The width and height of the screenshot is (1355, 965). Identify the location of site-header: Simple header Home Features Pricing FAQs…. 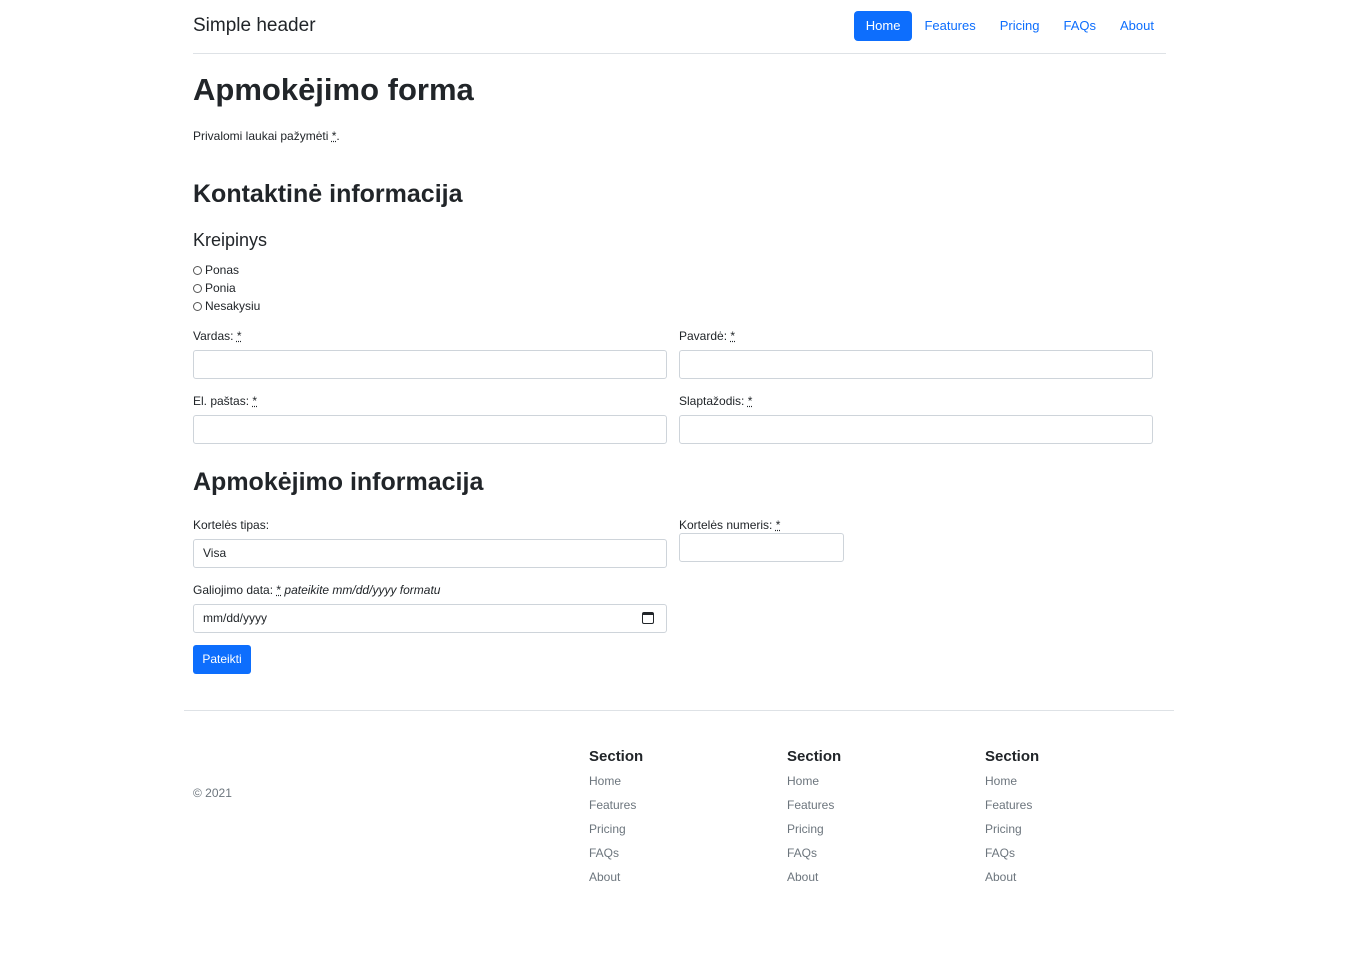
(679, 27).